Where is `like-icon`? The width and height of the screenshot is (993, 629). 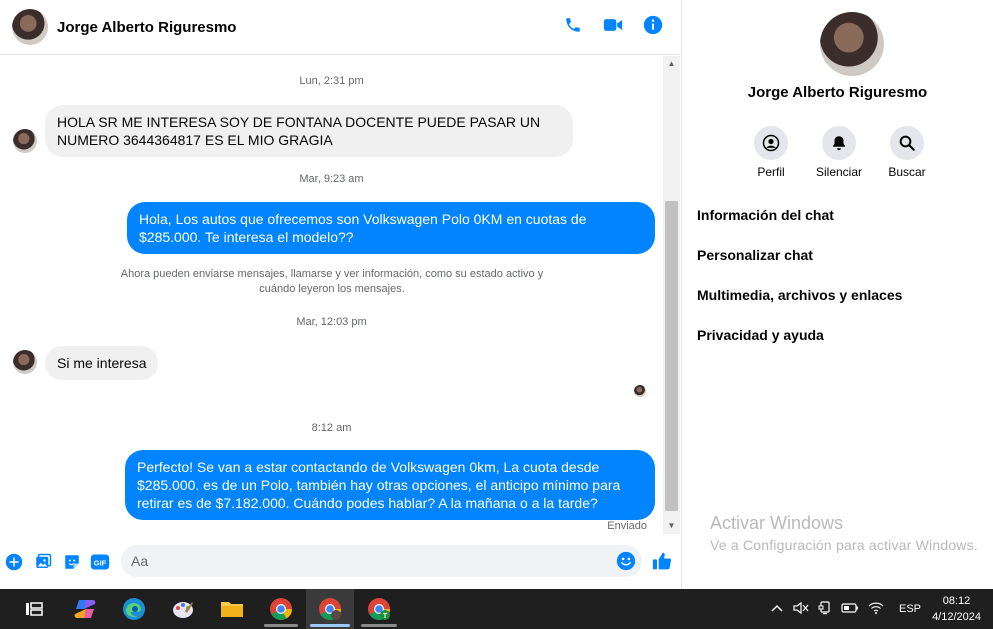 like-icon is located at coordinates (662, 561).